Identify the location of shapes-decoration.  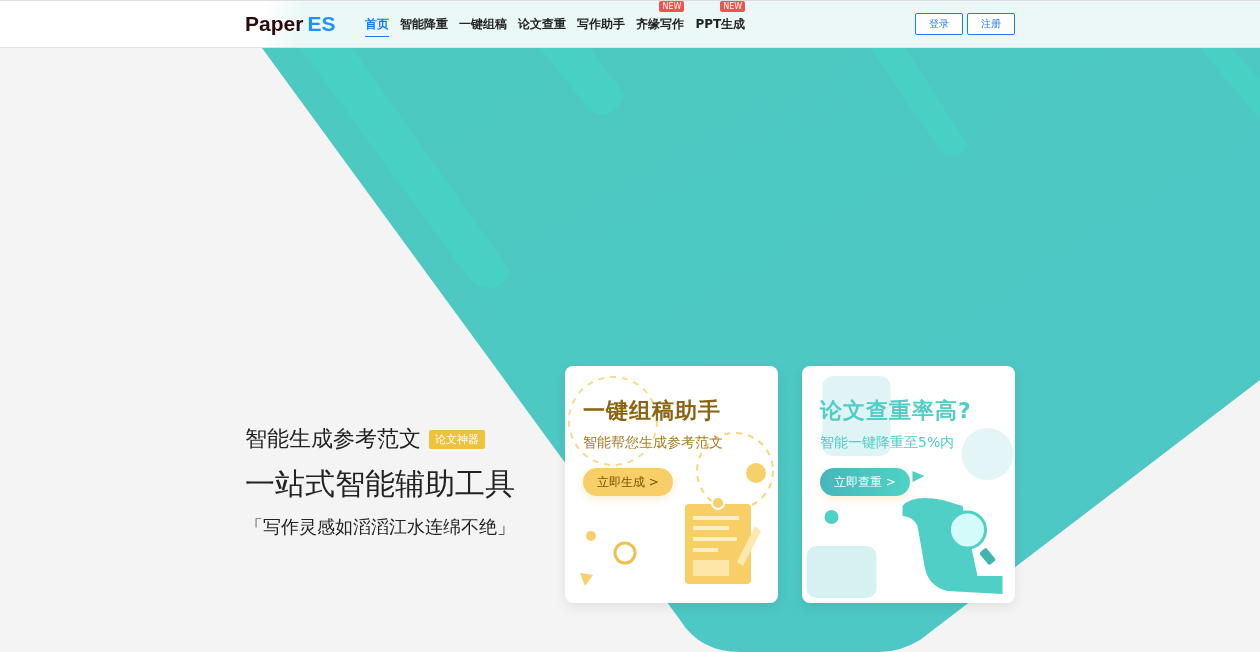
(608, 558).